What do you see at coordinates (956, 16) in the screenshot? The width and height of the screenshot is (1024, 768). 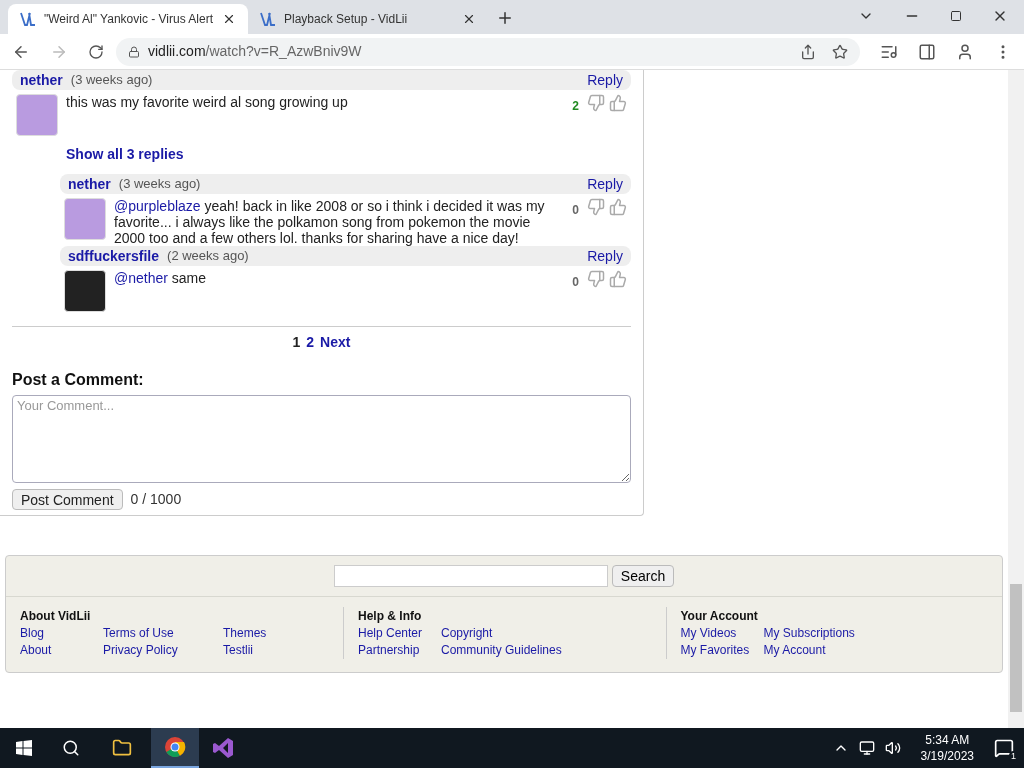 I see `restore-icon` at bounding box center [956, 16].